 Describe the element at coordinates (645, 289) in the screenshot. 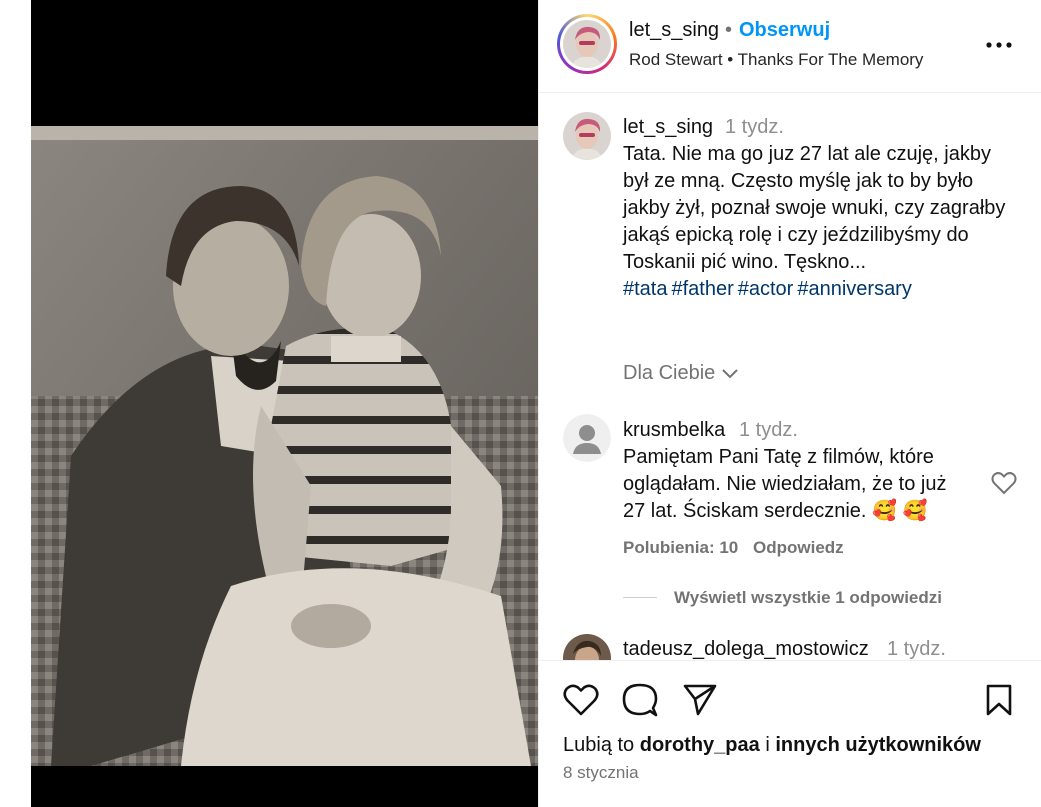

I see `hashtag-link: #tata` at that location.